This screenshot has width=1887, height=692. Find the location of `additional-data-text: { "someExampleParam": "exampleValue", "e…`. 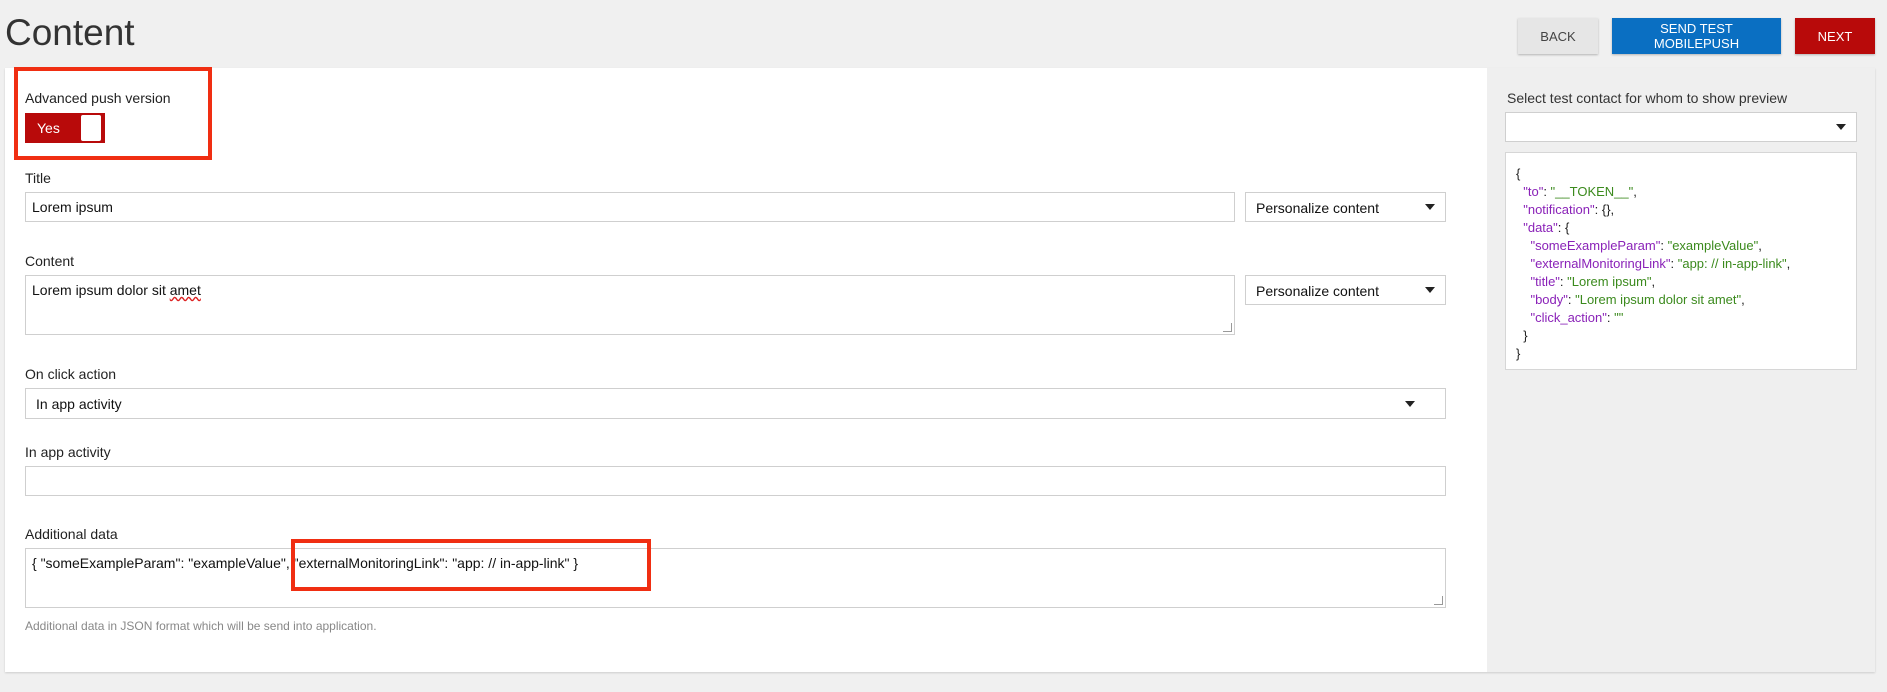

additional-data-text: { "someExampleParam": "exampleValue", "e… is located at coordinates (305, 563).